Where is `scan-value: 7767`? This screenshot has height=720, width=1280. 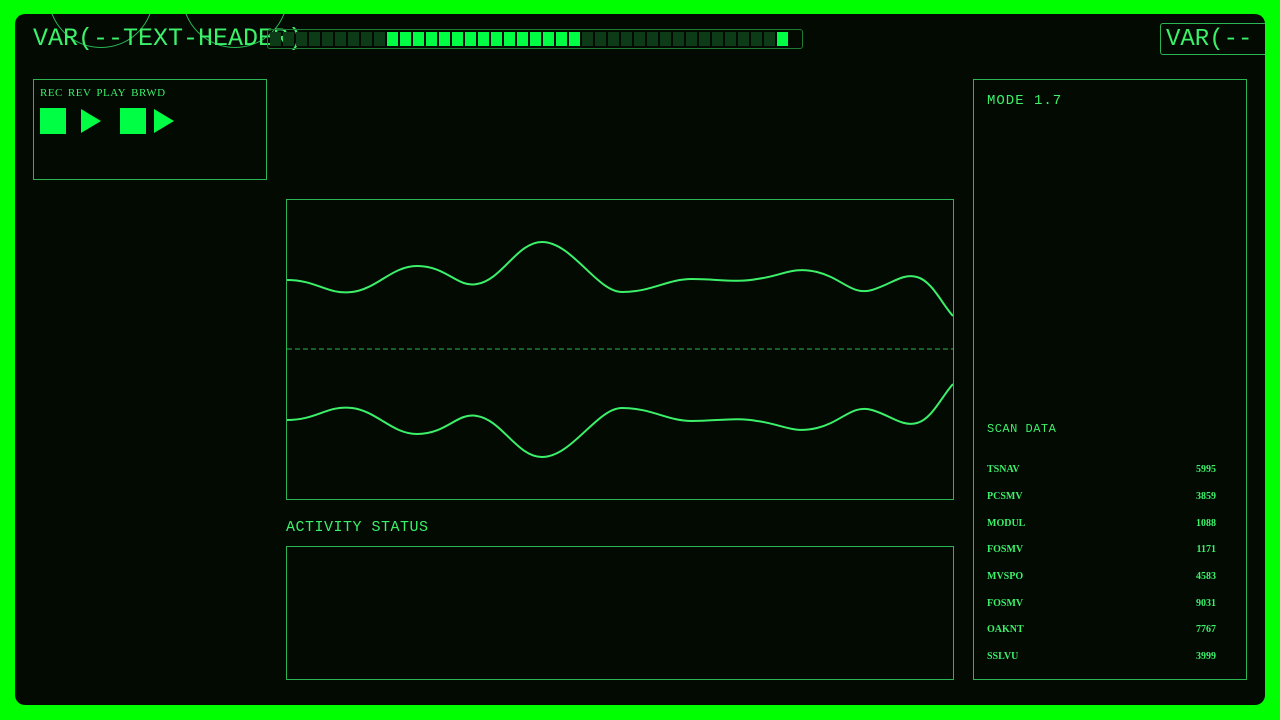 scan-value: 7767 is located at coordinates (1206, 629).